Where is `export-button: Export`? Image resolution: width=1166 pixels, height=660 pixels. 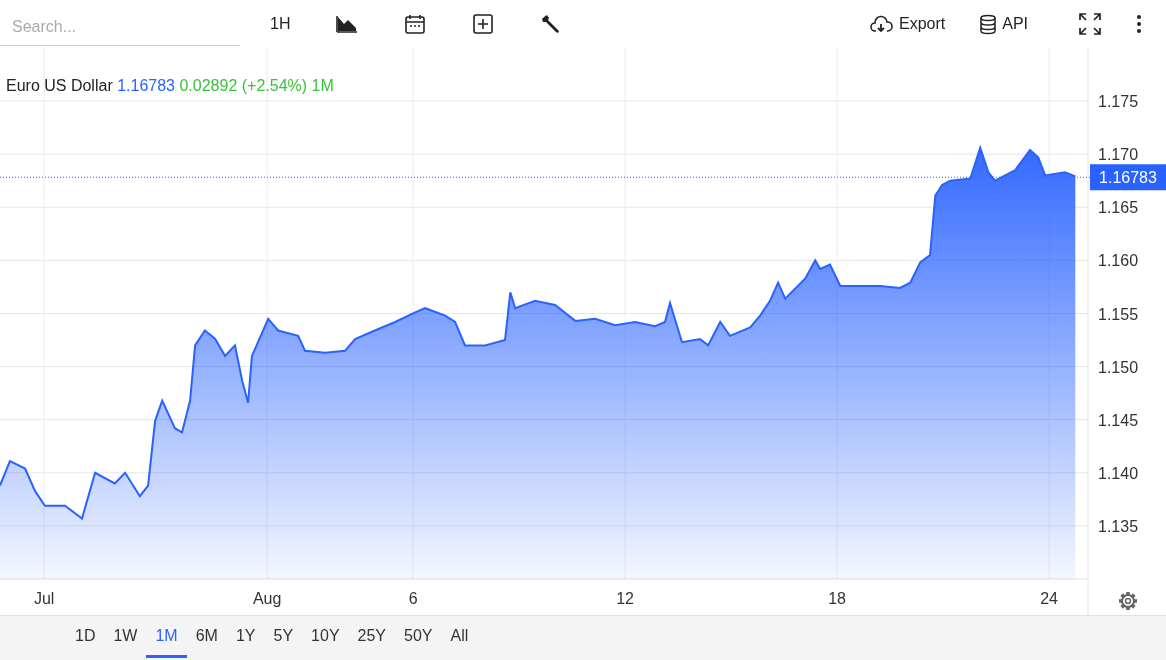
export-button: Export is located at coordinates (907, 24).